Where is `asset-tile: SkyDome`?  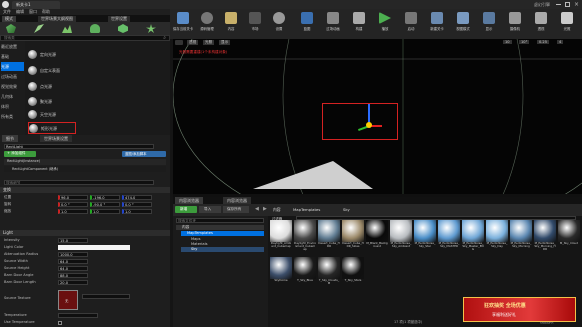 asset-tile: SkyDome is located at coordinates (281, 273).